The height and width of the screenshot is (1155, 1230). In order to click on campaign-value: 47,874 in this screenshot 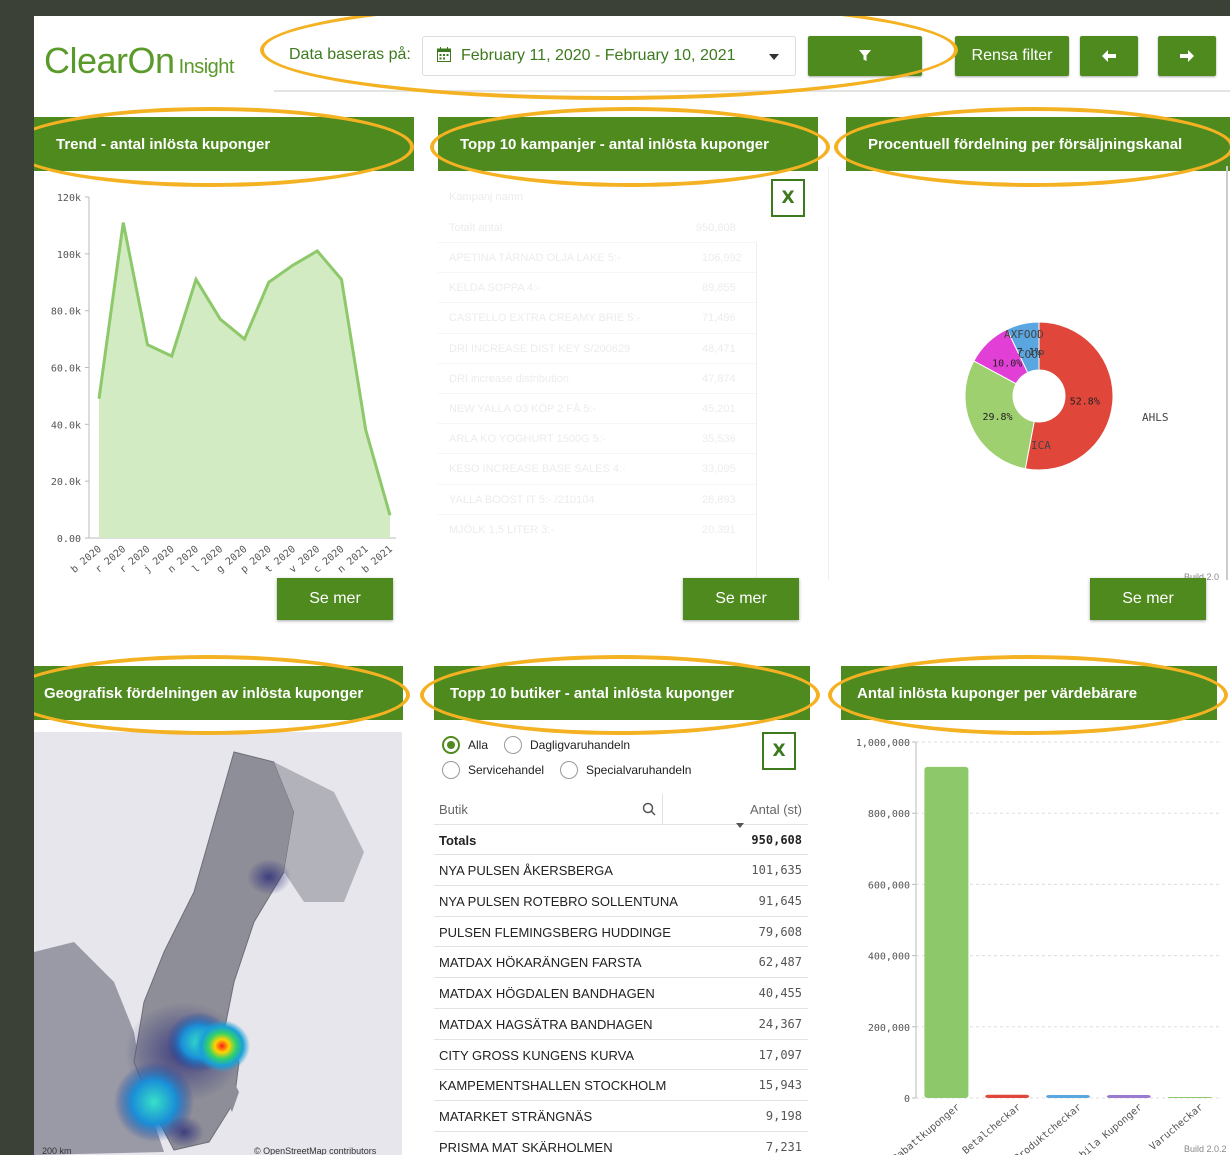, I will do `click(719, 378)`.